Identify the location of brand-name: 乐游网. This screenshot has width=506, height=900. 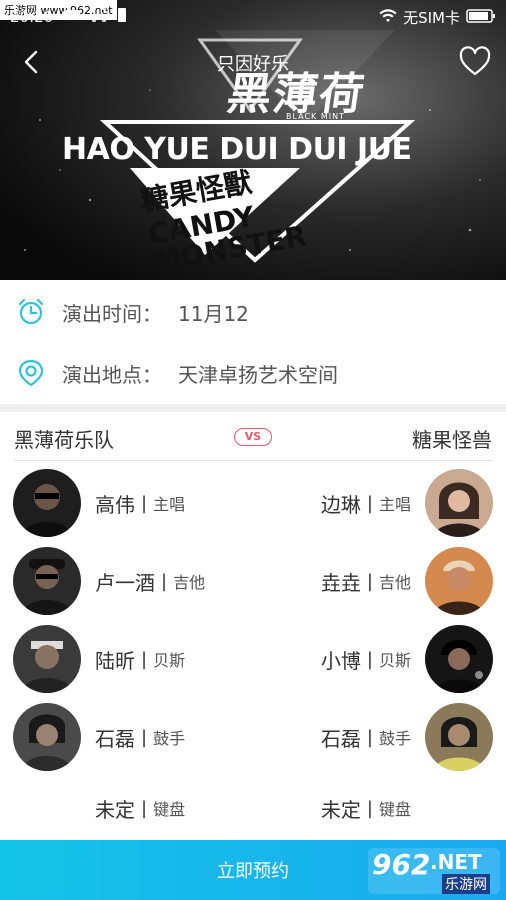
(466, 884).